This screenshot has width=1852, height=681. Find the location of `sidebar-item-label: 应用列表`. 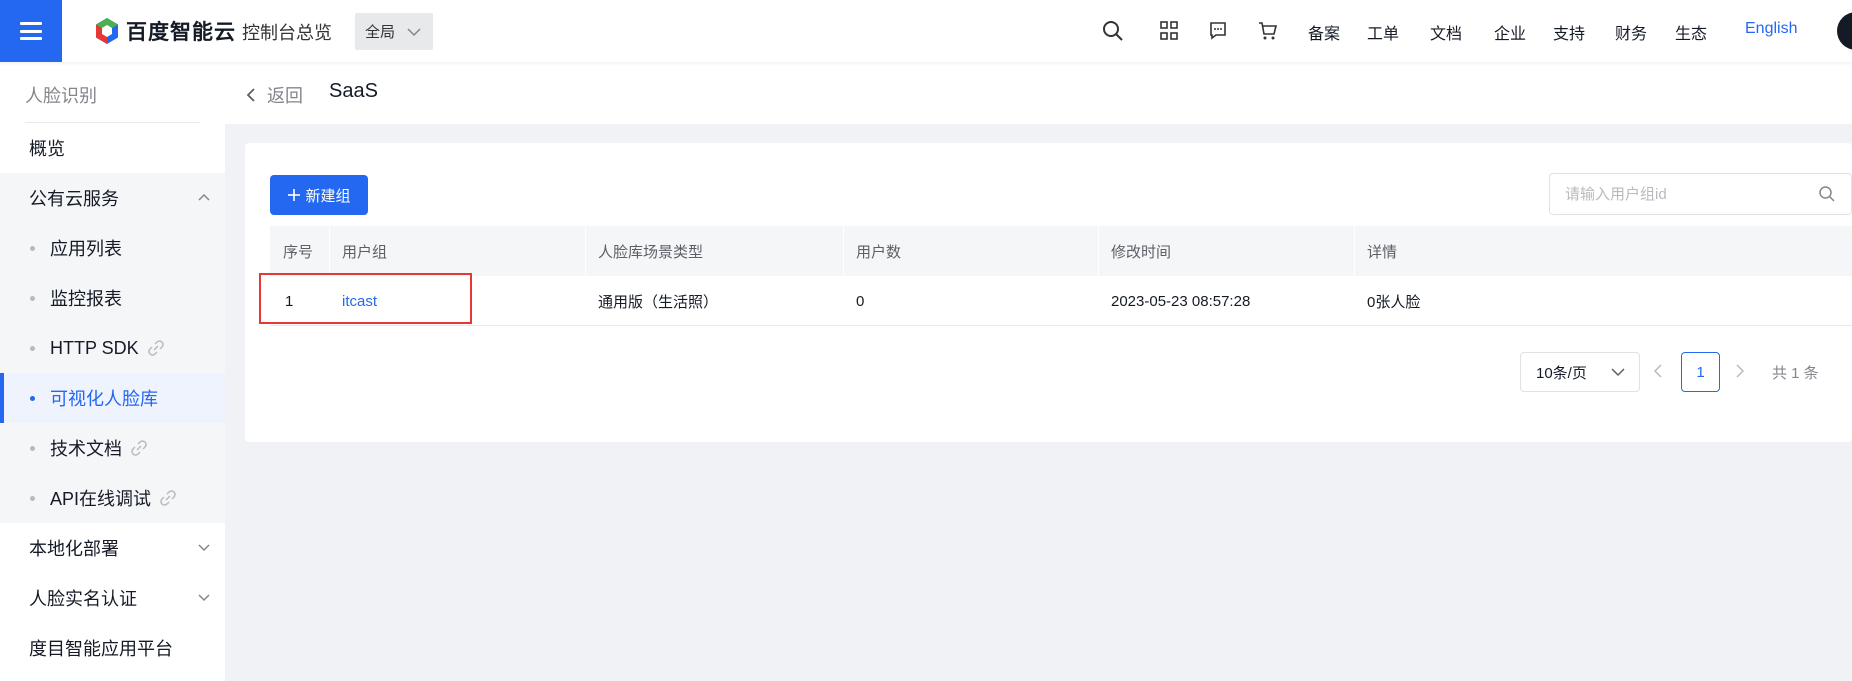

sidebar-item-label: 应用列表 is located at coordinates (86, 249).